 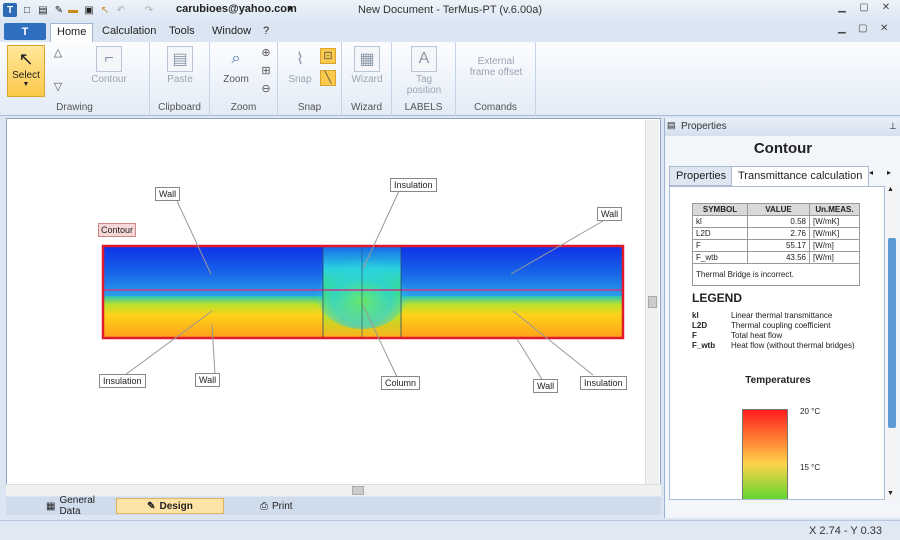 What do you see at coordinates (776, 233) in the screenshot?
I see `table-row: L2D 2.76 [W/mK]` at bounding box center [776, 233].